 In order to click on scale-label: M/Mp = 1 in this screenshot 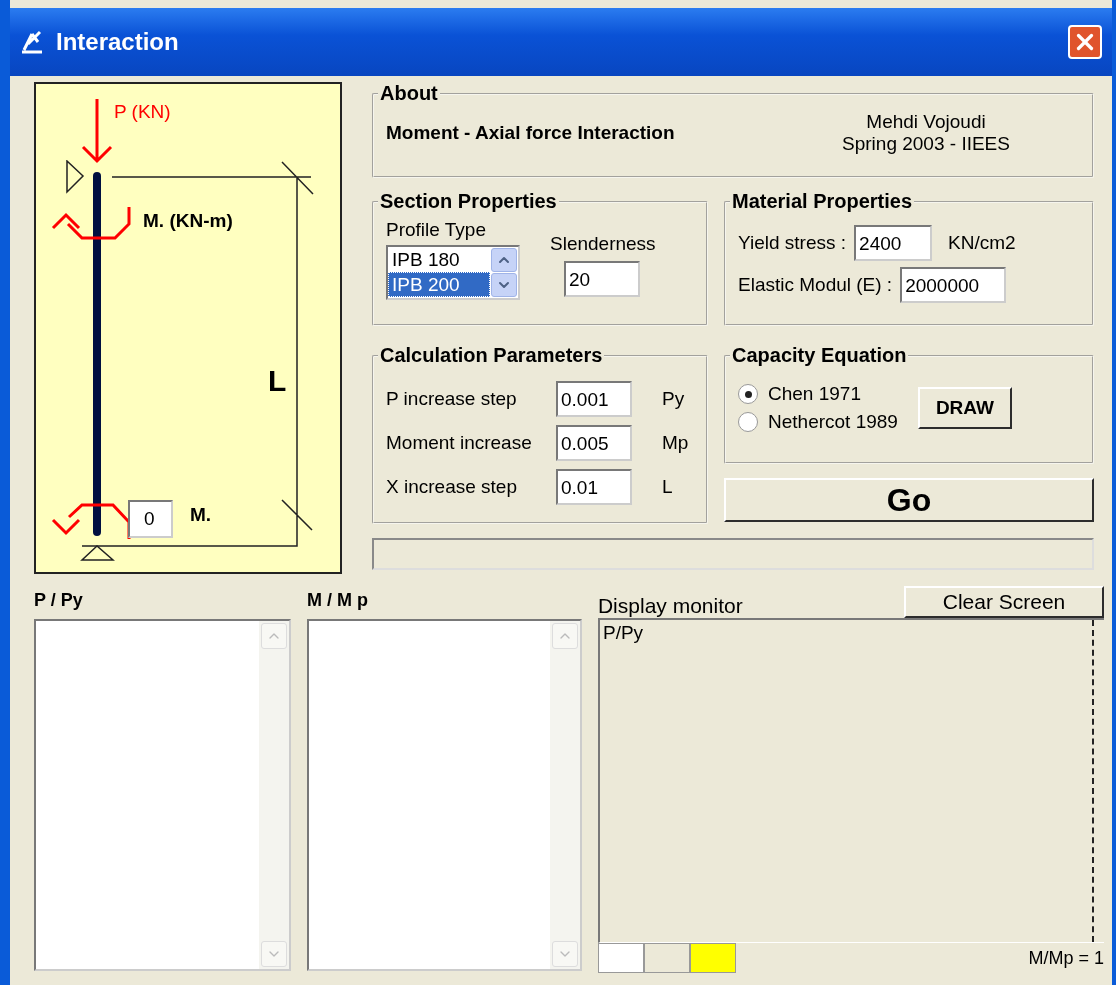, I will do `click(1066, 958)`.